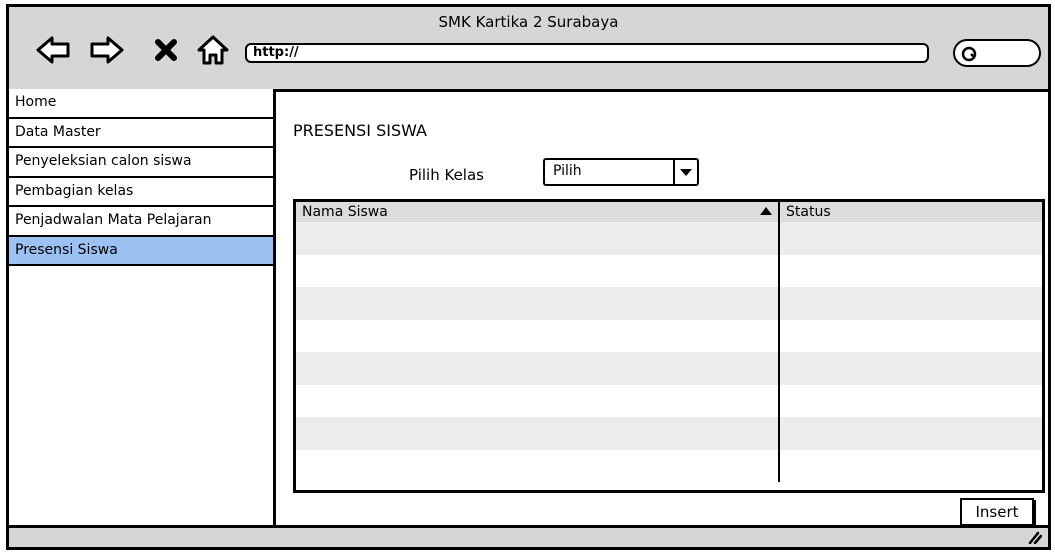  Describe the element at coordinates (1034, 537) in the screenshot. I see `resize-handle-icon` at that location.